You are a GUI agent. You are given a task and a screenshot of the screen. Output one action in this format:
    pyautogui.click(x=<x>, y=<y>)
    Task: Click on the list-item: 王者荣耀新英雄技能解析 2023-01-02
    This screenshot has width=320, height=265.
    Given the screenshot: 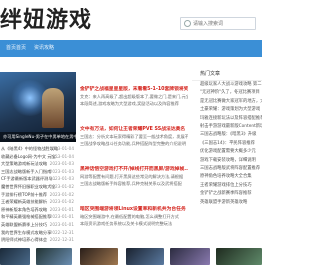 What is the action you would take?
    pyautogui.click(x=39, y=202)
    